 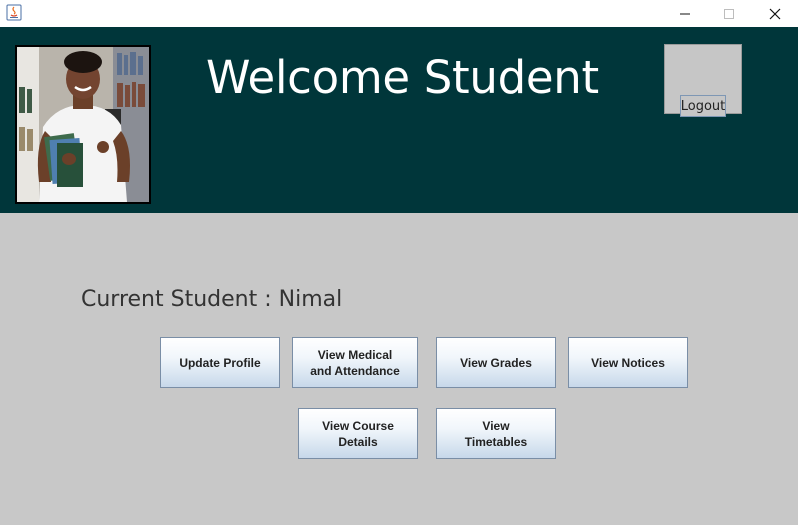 I want to click on logout-button: Logout, so click(x=703, y=106).